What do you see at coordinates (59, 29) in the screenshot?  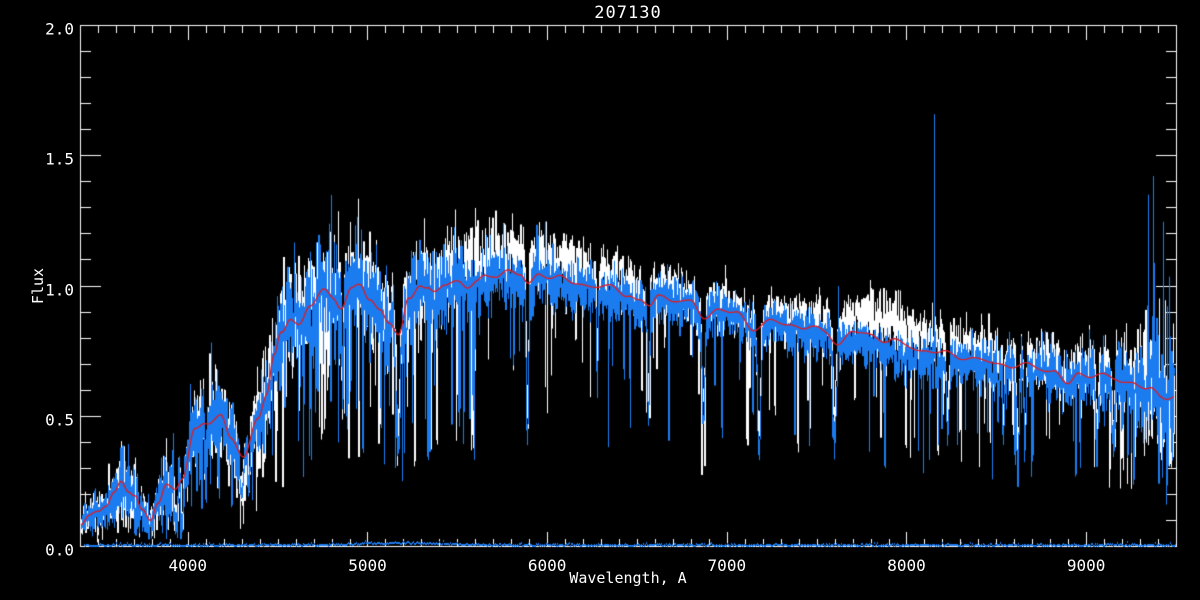 I see `y-tick-label: 2.0` at bounding box center [59, 29].